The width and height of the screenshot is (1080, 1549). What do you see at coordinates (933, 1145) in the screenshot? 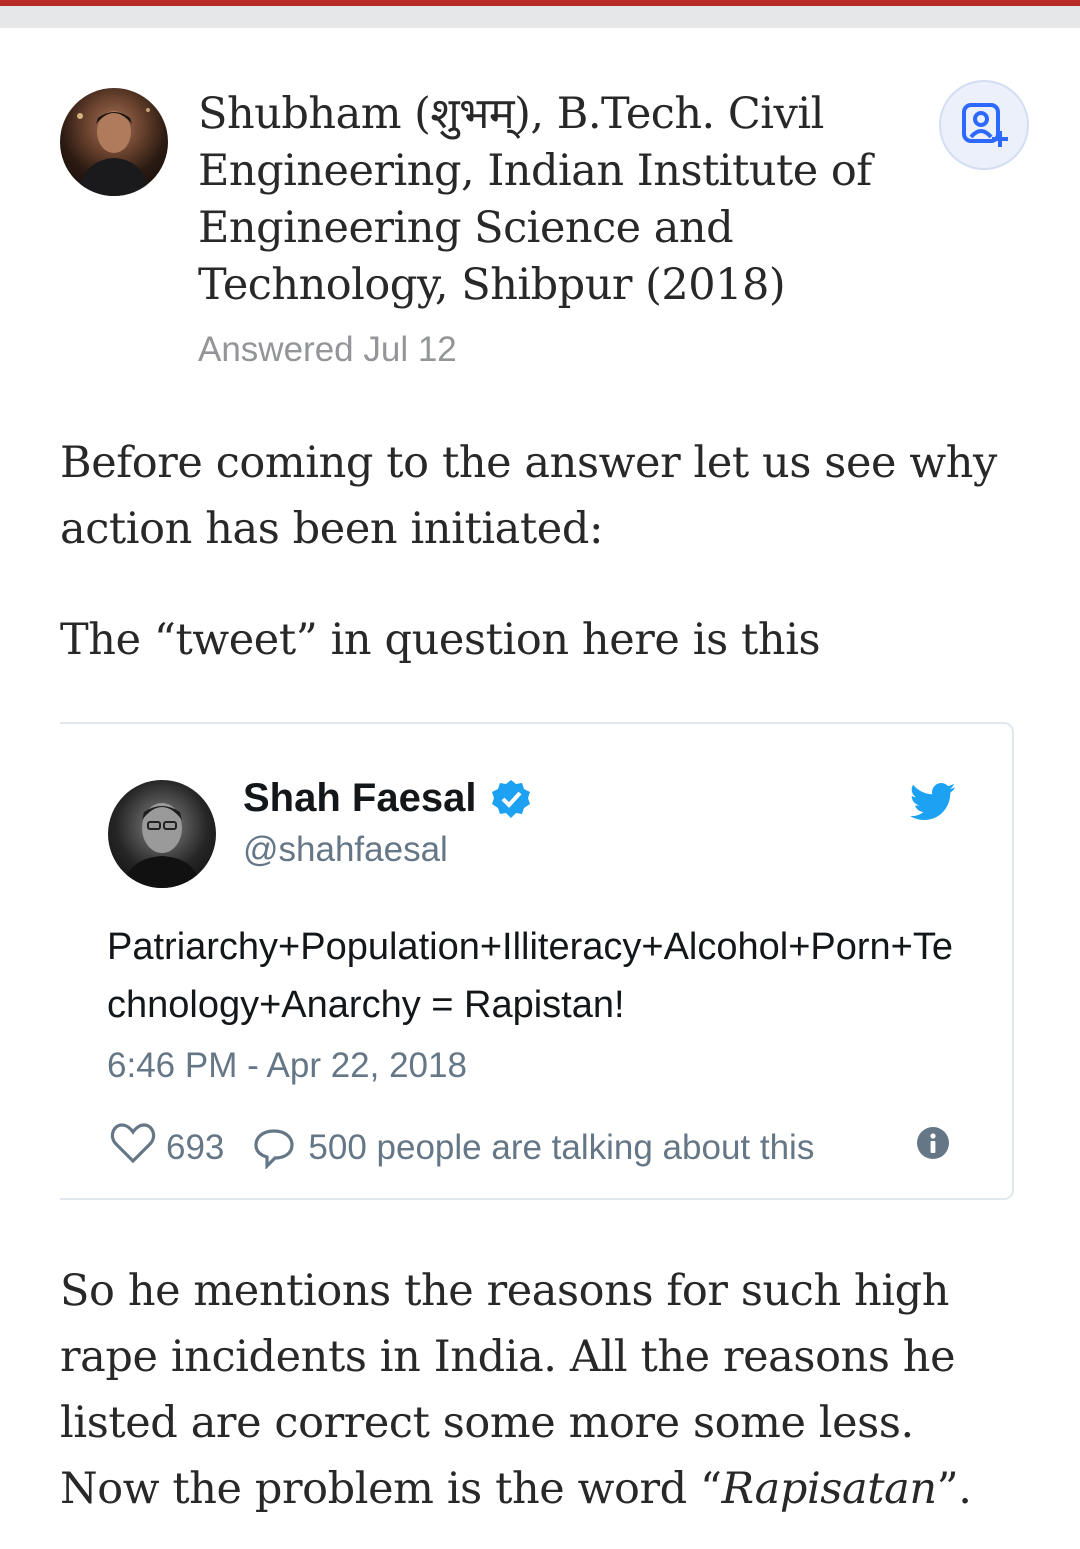
I see `info-icon` at bounding box center [933, 1145].